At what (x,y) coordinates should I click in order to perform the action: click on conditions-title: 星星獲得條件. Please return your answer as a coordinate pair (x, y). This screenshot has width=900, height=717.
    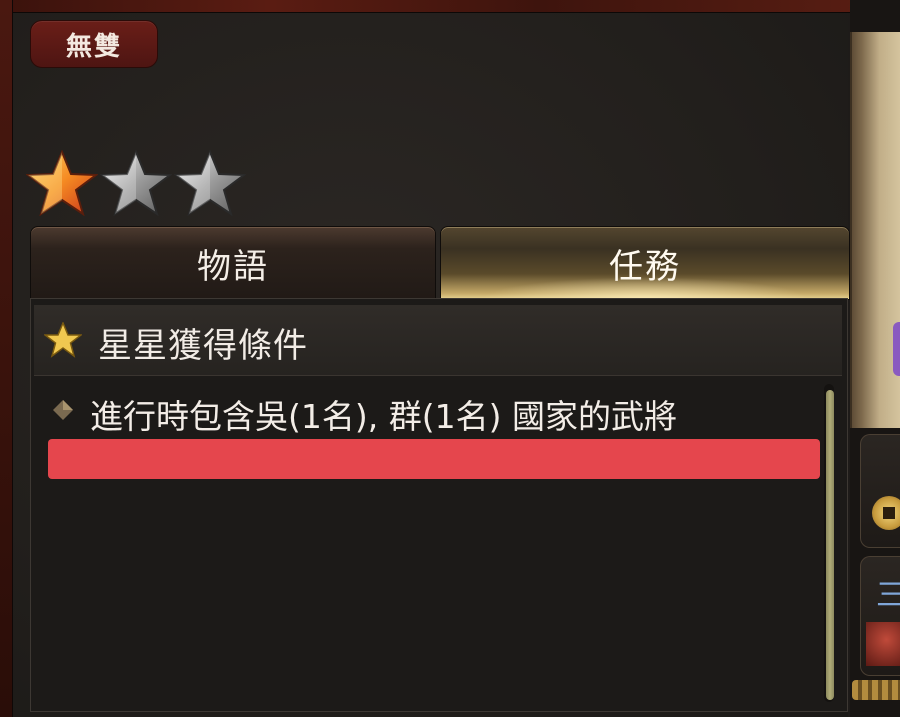
    Looking at the image, I should click on (203, 346).